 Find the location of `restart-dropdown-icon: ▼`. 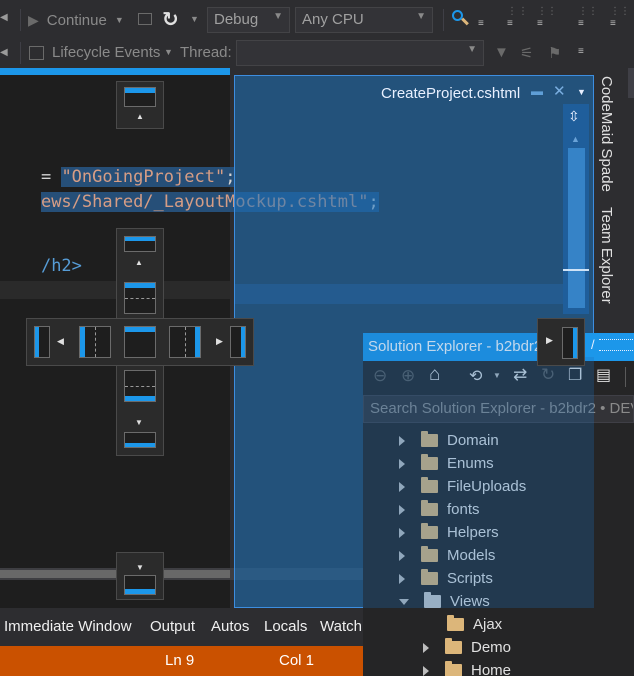

restart-dropdown-icon: ▼ is located at coordinates (194, 19).